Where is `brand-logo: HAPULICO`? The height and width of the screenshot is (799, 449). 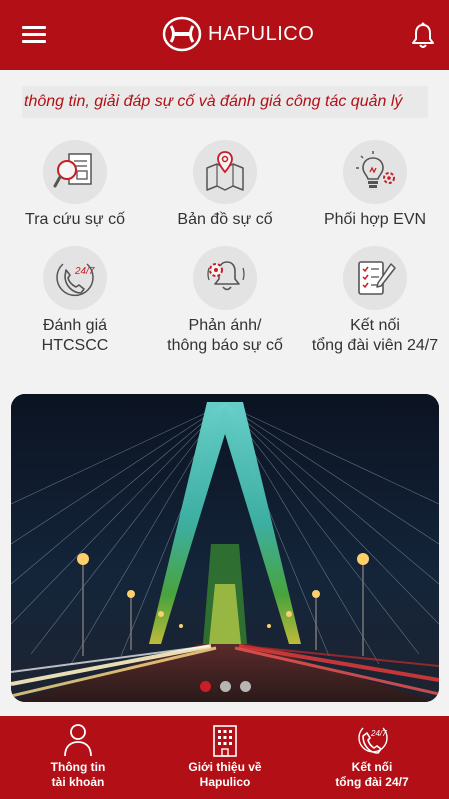
brand-logo: HAPULICO is located at coordinates (238, 34).